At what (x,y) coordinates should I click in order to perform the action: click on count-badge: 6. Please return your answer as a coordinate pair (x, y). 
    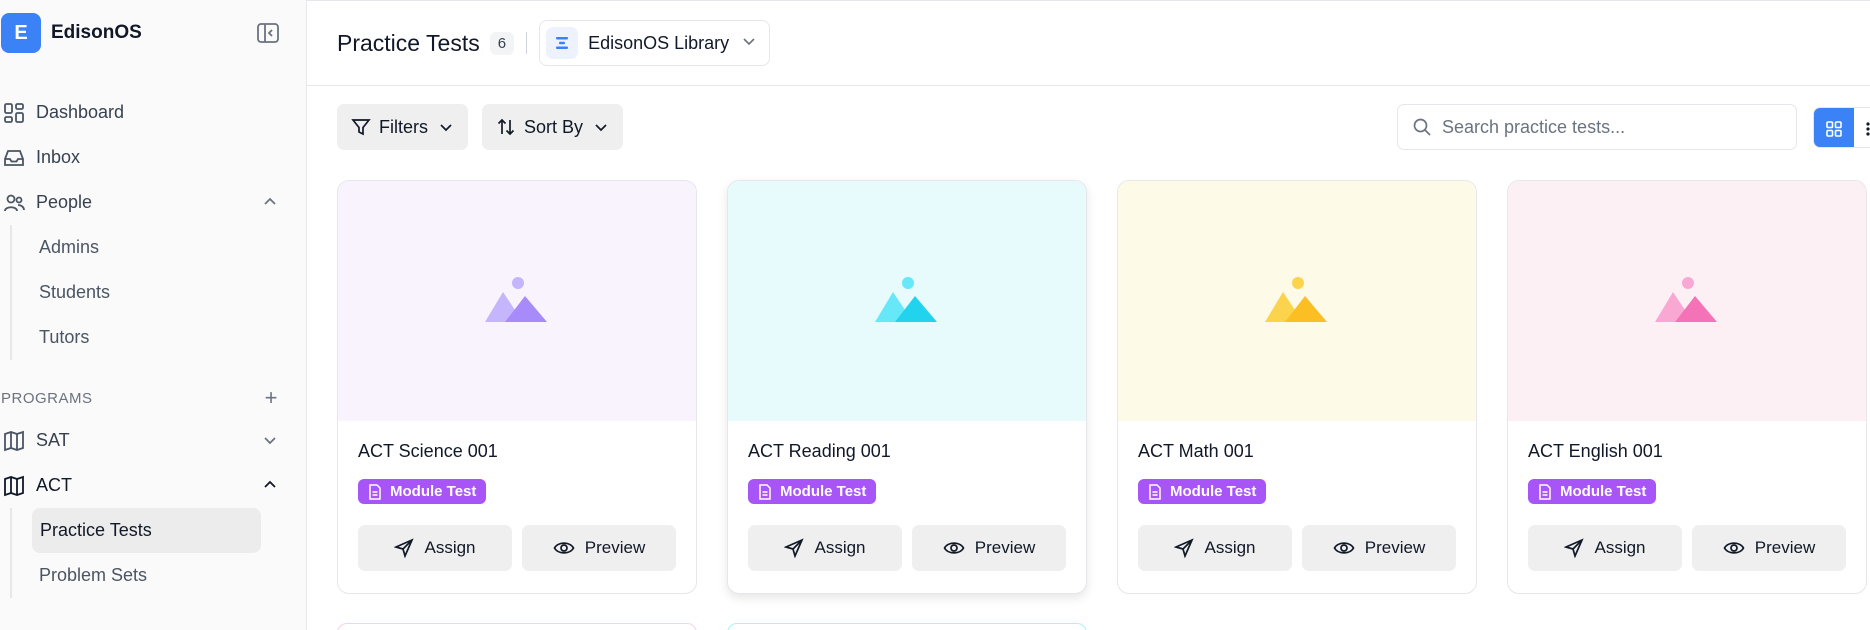
    Looking at the image, I should click on (502, 43).